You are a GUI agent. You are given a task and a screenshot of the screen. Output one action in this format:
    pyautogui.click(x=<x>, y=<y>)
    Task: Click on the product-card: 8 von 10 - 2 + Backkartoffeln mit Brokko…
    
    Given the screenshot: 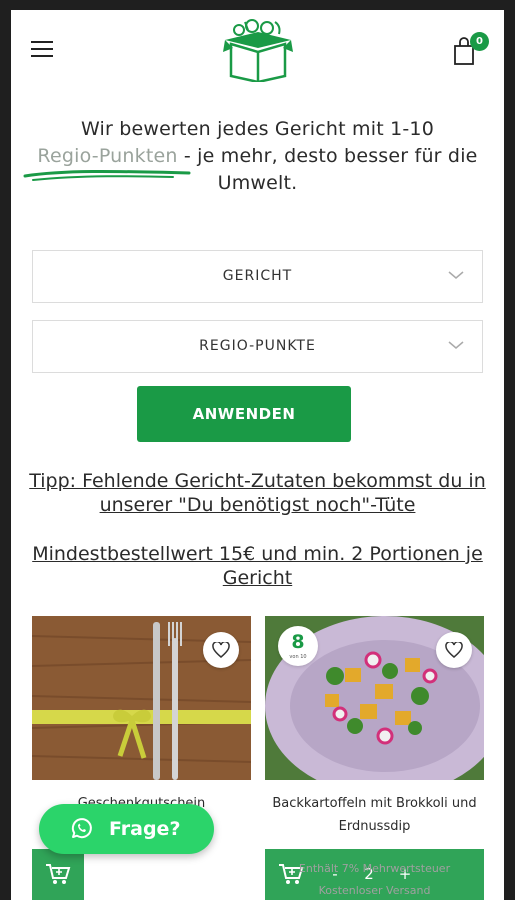 What is the action you would take?
    pyautogui.click(x=374, y=758)
    